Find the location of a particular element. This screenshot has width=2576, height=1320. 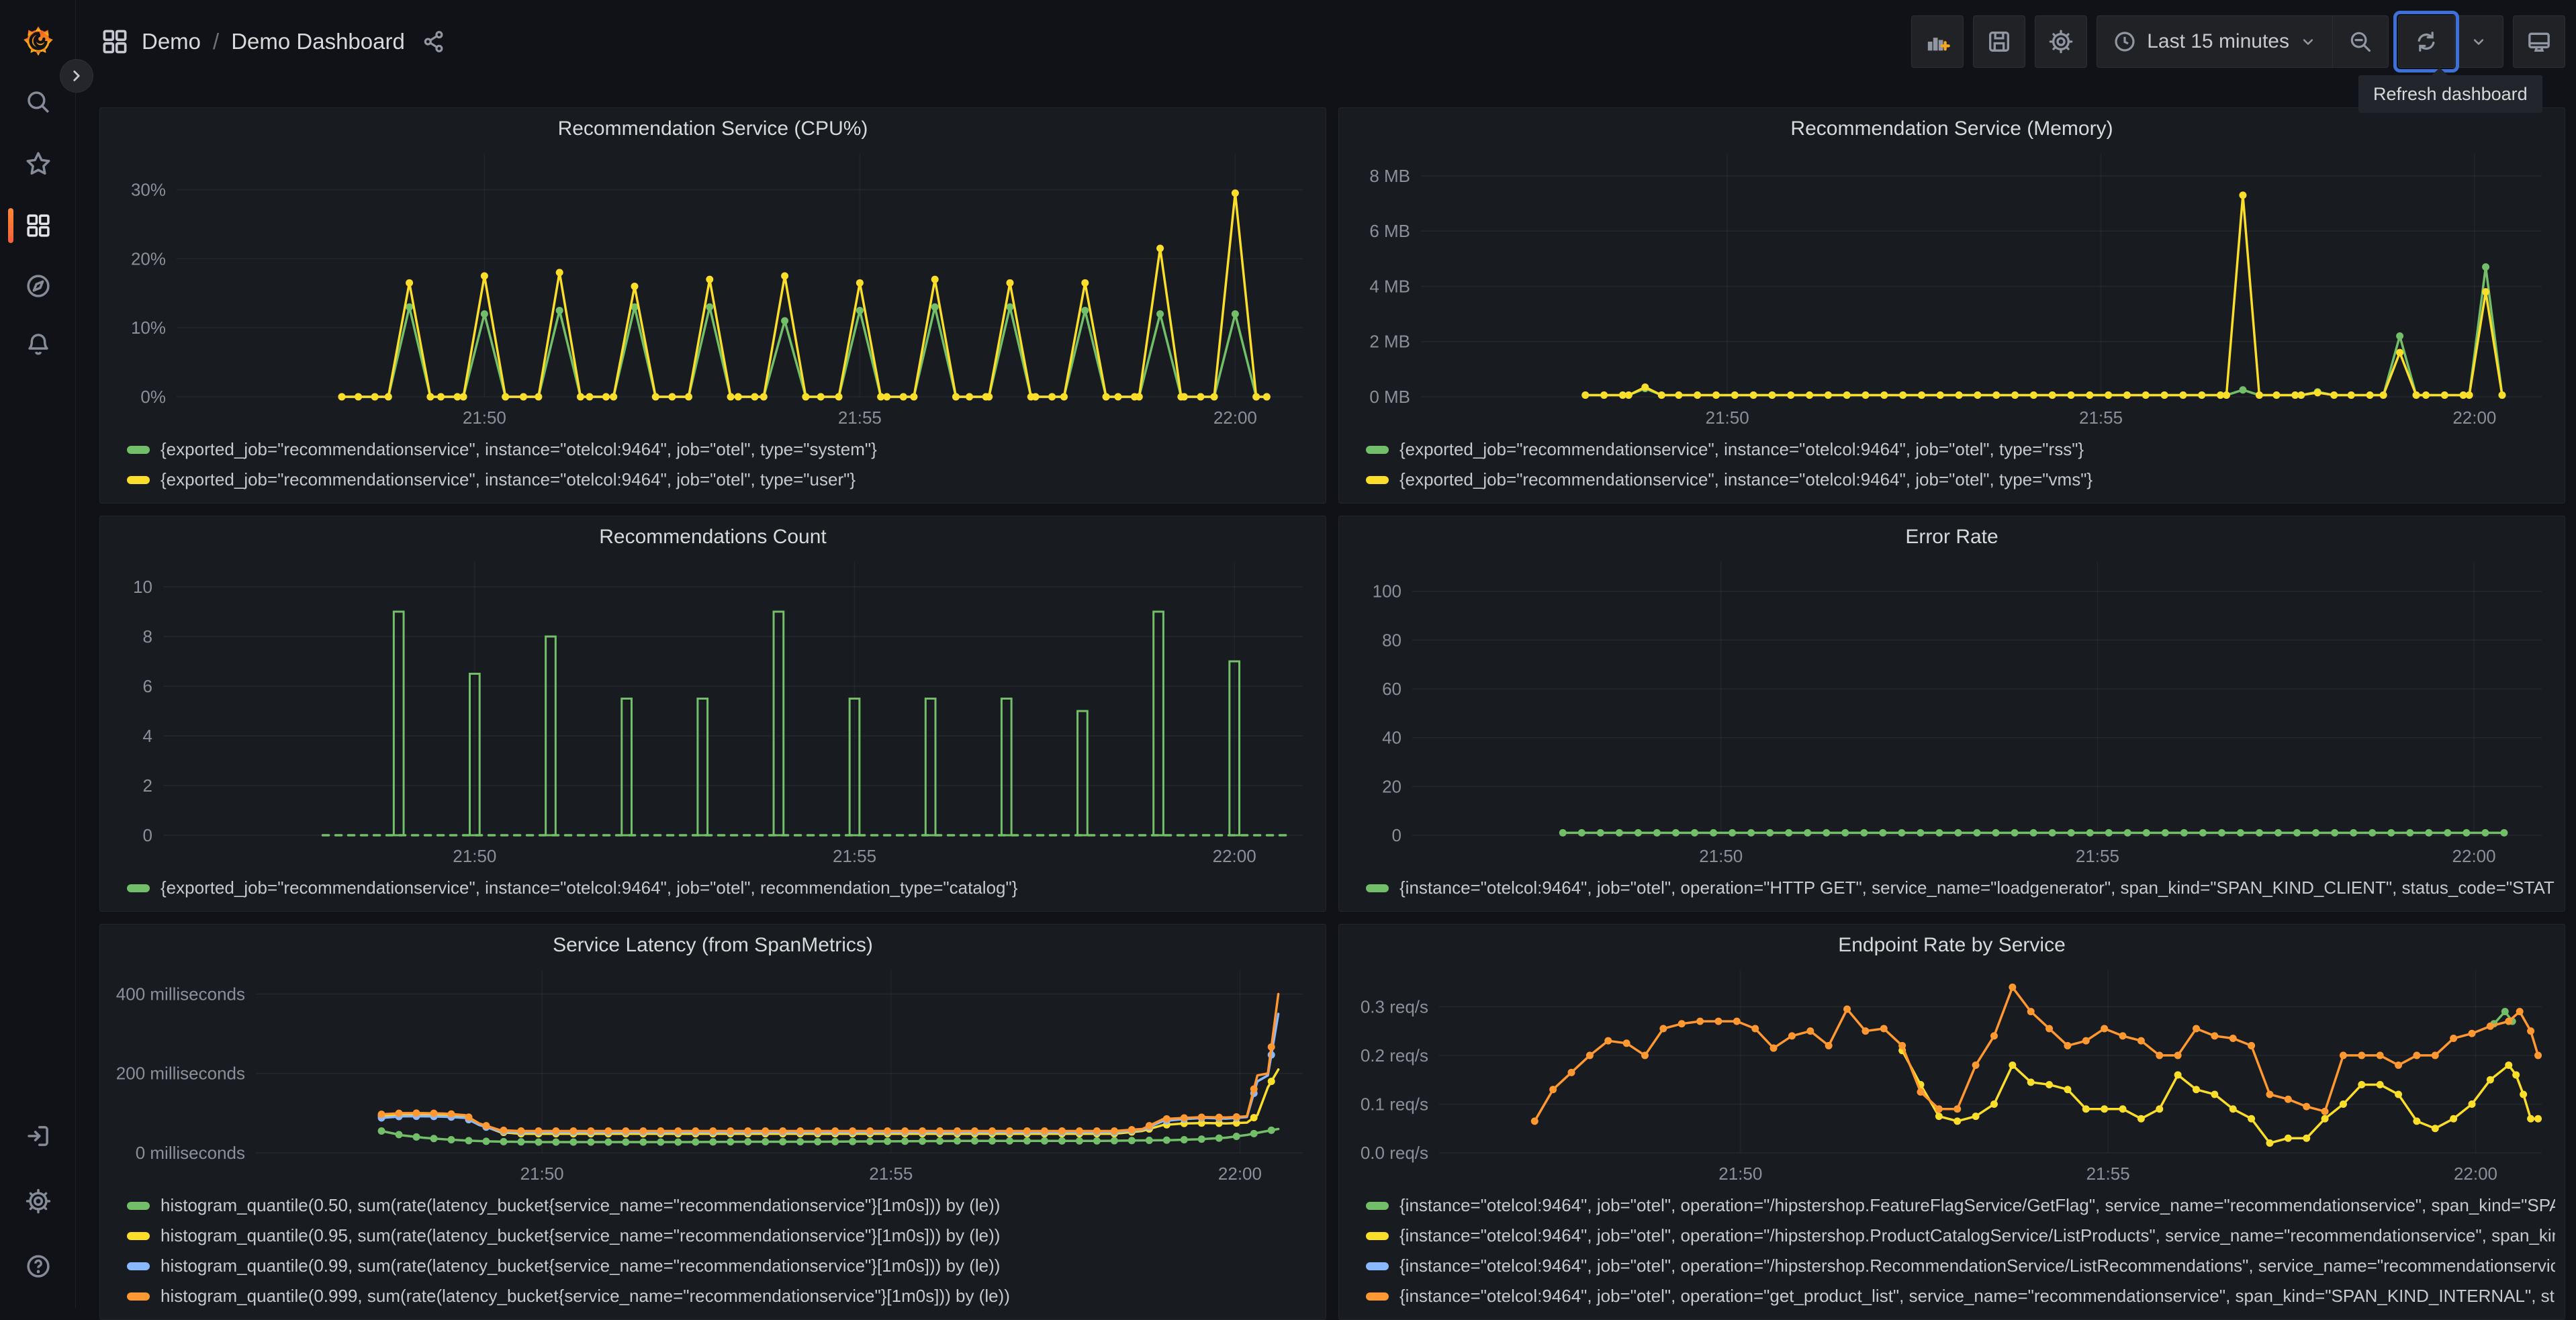

chevron-right-icon is located at coordinates (76, 76).